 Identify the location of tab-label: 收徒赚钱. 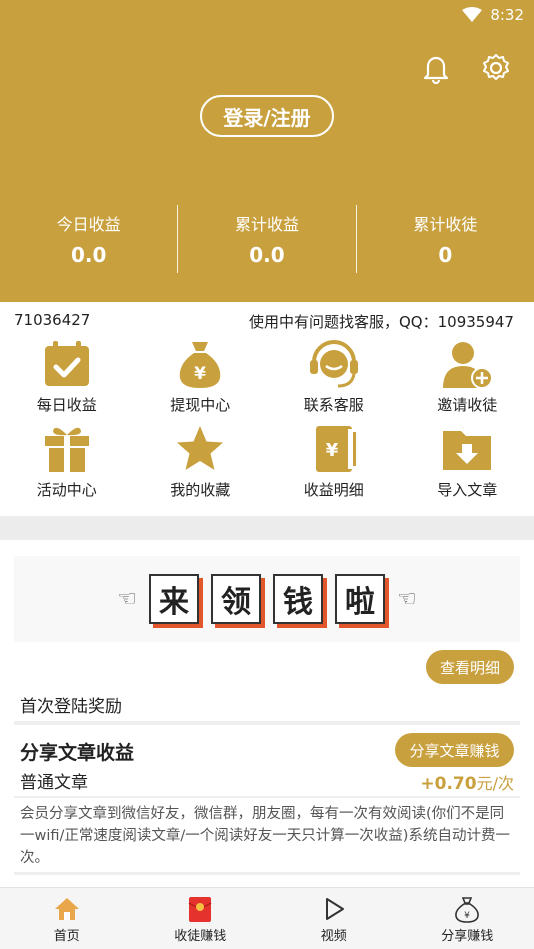
(200, 936).